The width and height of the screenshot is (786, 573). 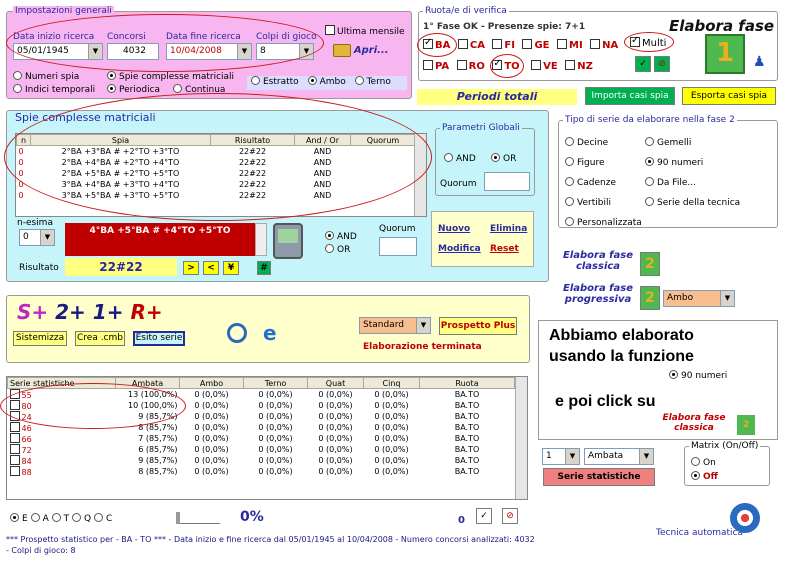 I want to click on matrix-radio-on: On, so click(x=703, y=462).